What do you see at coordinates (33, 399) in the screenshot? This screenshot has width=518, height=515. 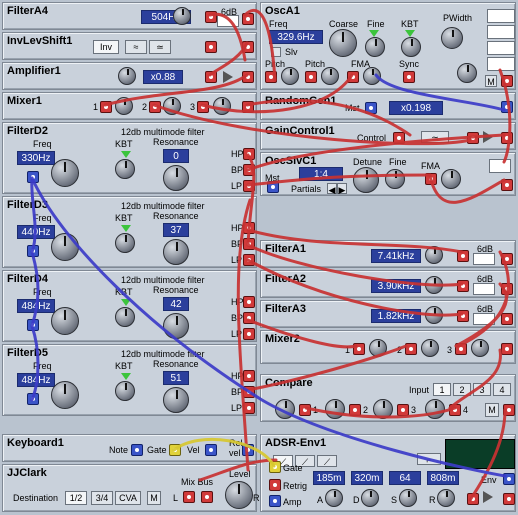 I see `freq-mod-jack` at bounding box center [33, 399].